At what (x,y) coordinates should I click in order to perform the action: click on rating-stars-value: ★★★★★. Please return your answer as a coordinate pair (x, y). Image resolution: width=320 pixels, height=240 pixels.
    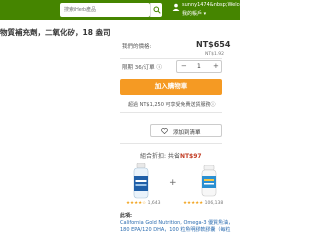
    Looking at the image, I should click on (193, 203).